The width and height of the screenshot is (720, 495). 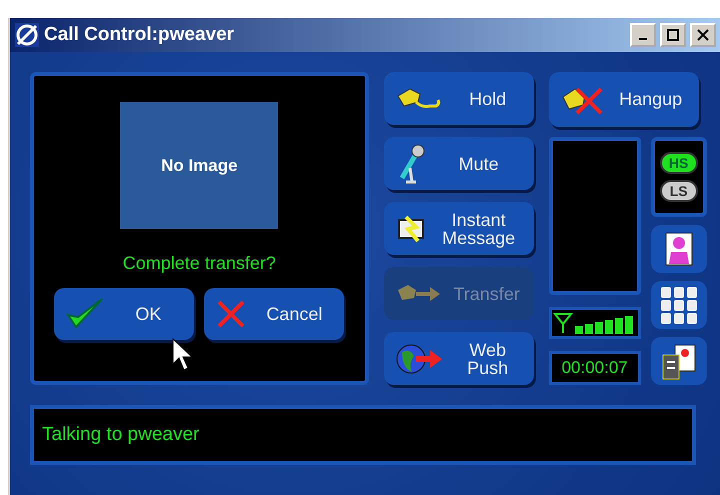 What do you see at coordinates (459, 358) in the screenshot?
I see `web-button: Web Push` at bounding box center [459, 358].